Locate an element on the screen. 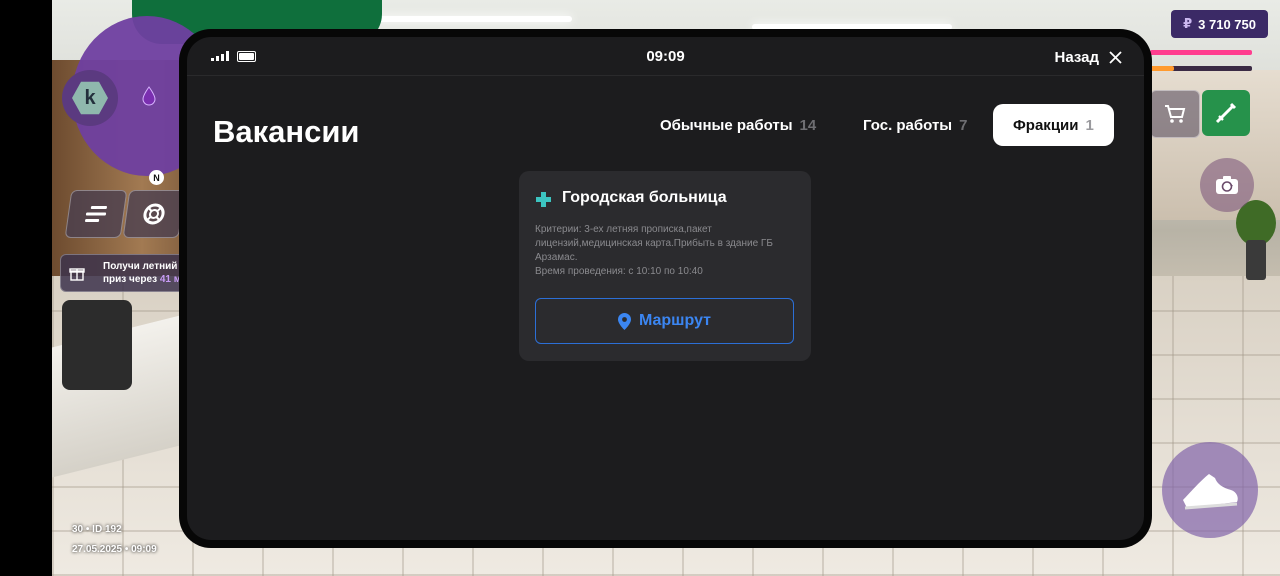 This screenshot has height=576, width=1280. tab-factions: Фракции 1 is located at coordinates (1053, 125).